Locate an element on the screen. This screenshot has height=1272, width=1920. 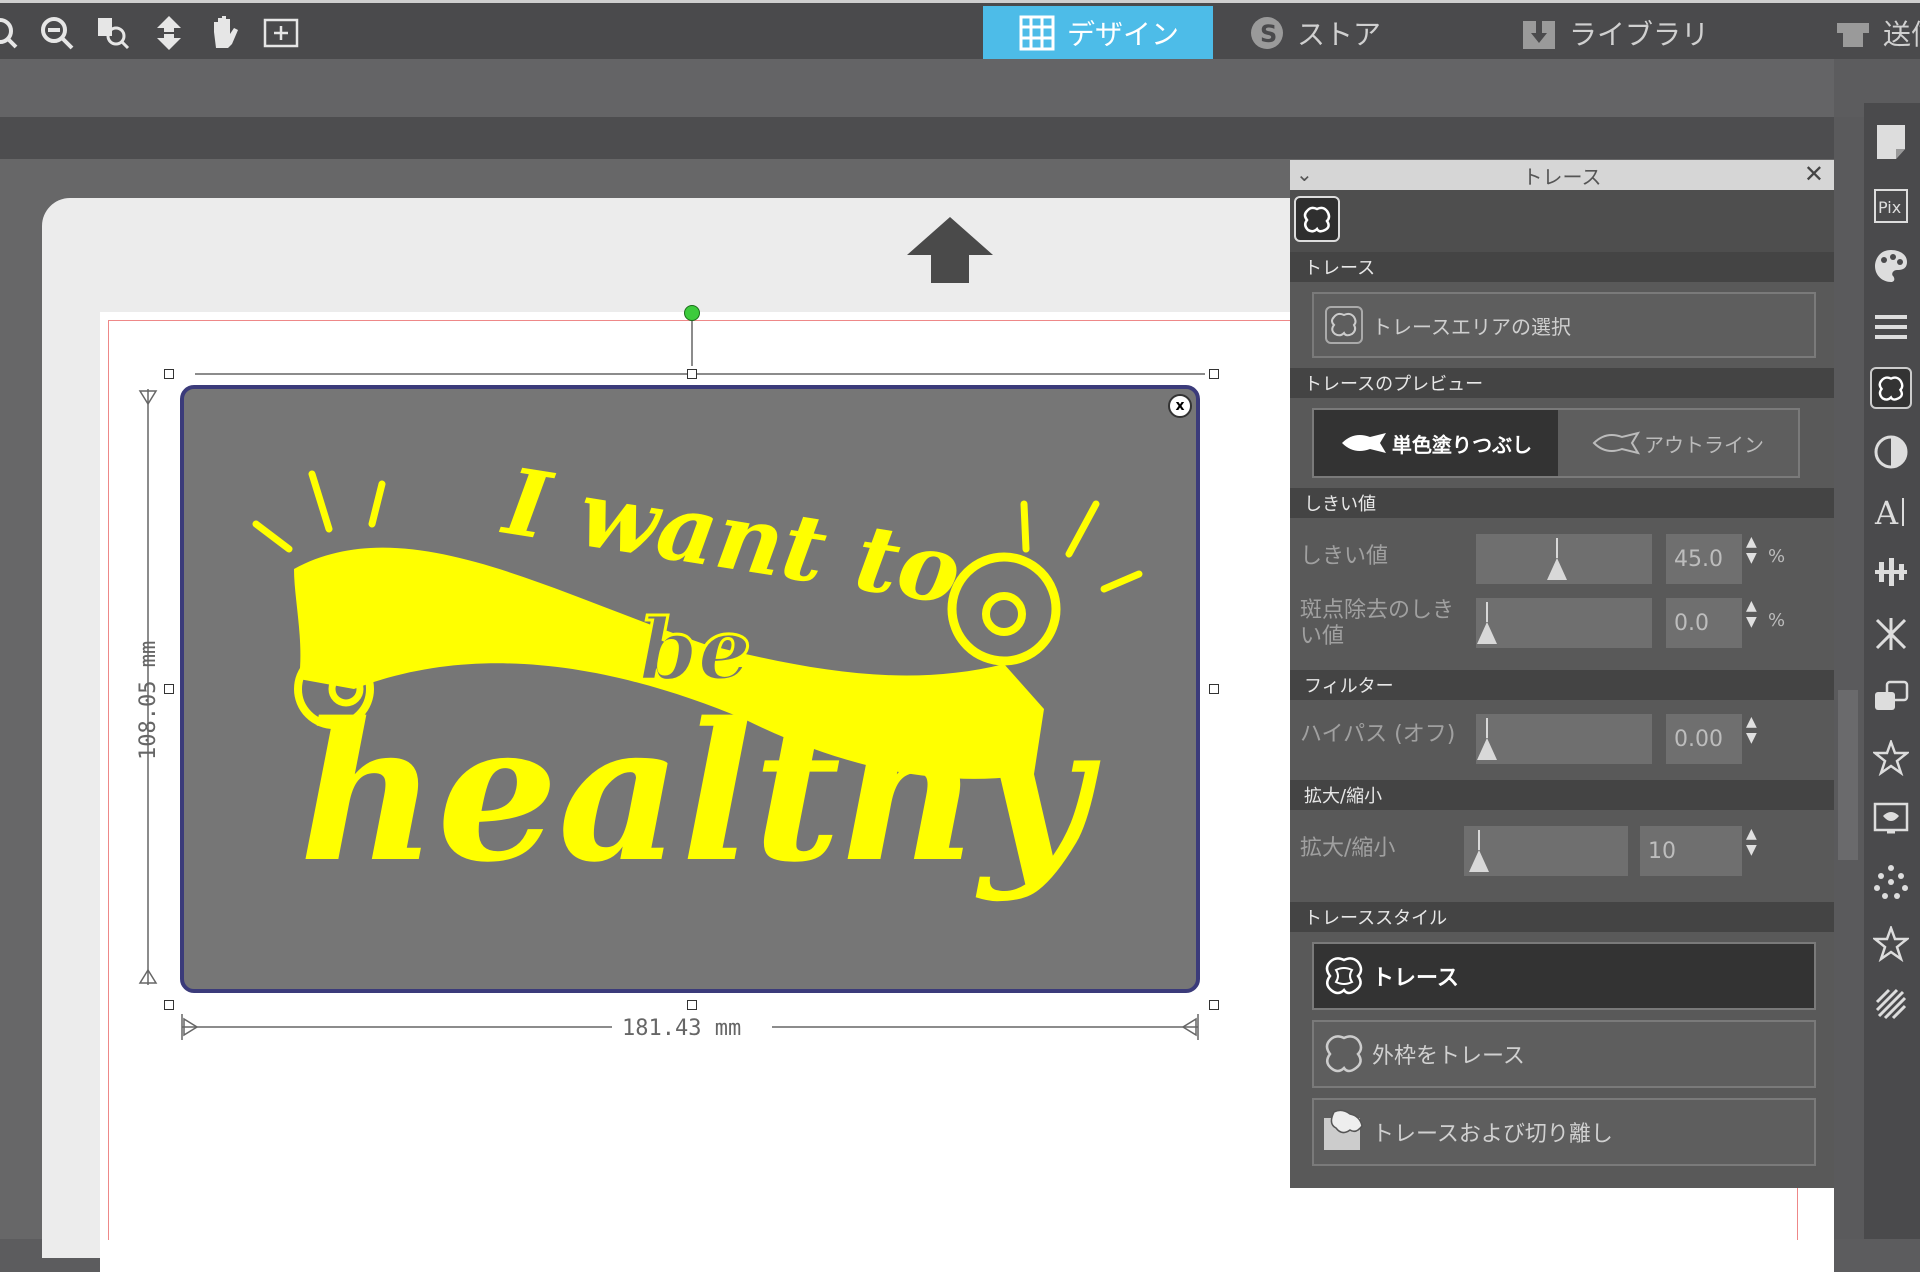
resize-handle-b is located at coordinates (692, 1005).